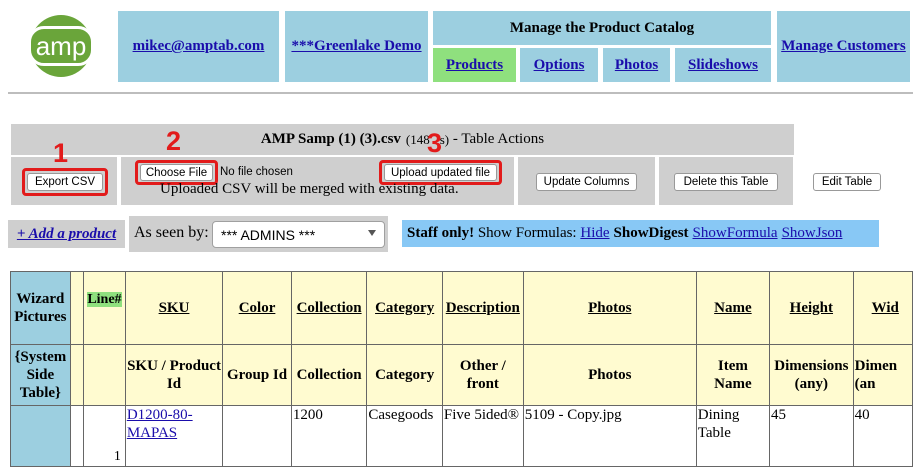  What do you see at coordinates (882, 436) in the screenshot?
I see `cell-width: 40` at bounding box center [882, 436].